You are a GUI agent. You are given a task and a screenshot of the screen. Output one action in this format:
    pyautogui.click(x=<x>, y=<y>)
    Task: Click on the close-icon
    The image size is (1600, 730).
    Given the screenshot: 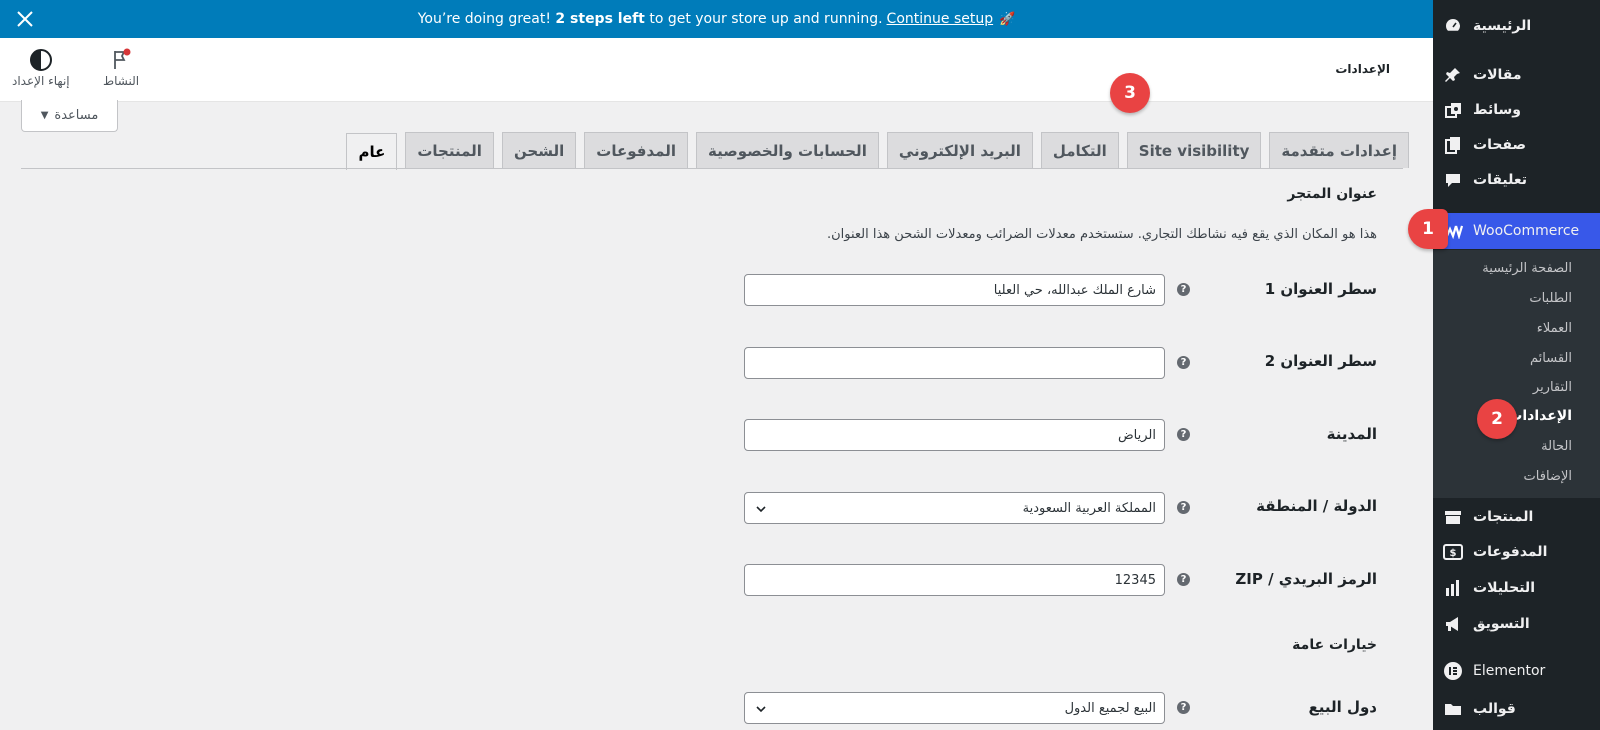 What is the action you would take?
    pyautogui.click(x=25, y=19)
    